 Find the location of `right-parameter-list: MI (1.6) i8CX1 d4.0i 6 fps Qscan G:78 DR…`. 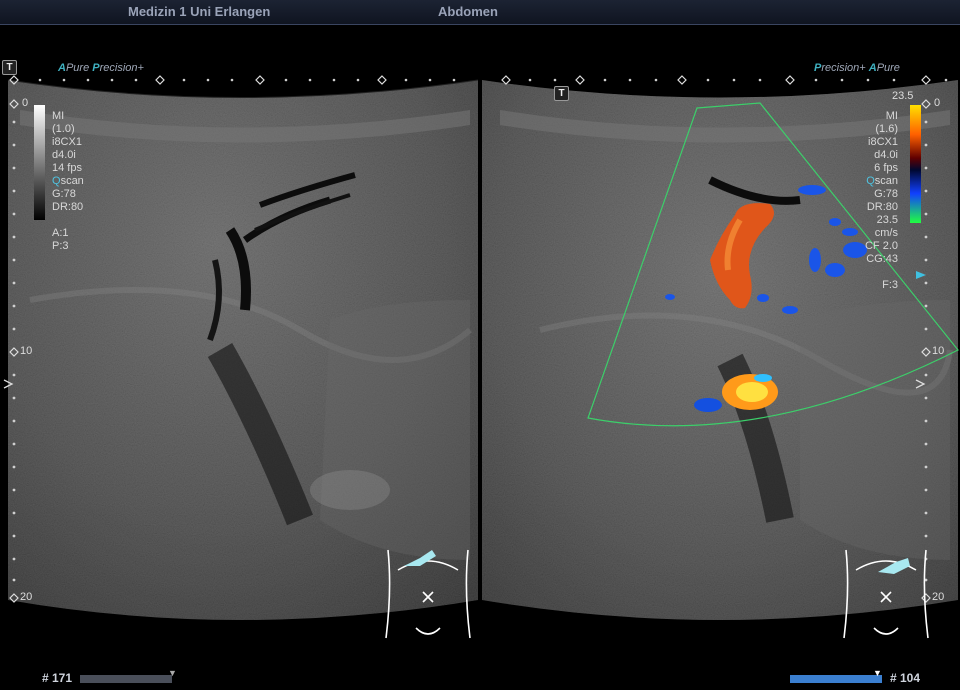

right-parameter-list: MI (1.6) i8CX1 d4.0i 6 fps Qscan G:78 DR… is located at coordinates (881, 200).